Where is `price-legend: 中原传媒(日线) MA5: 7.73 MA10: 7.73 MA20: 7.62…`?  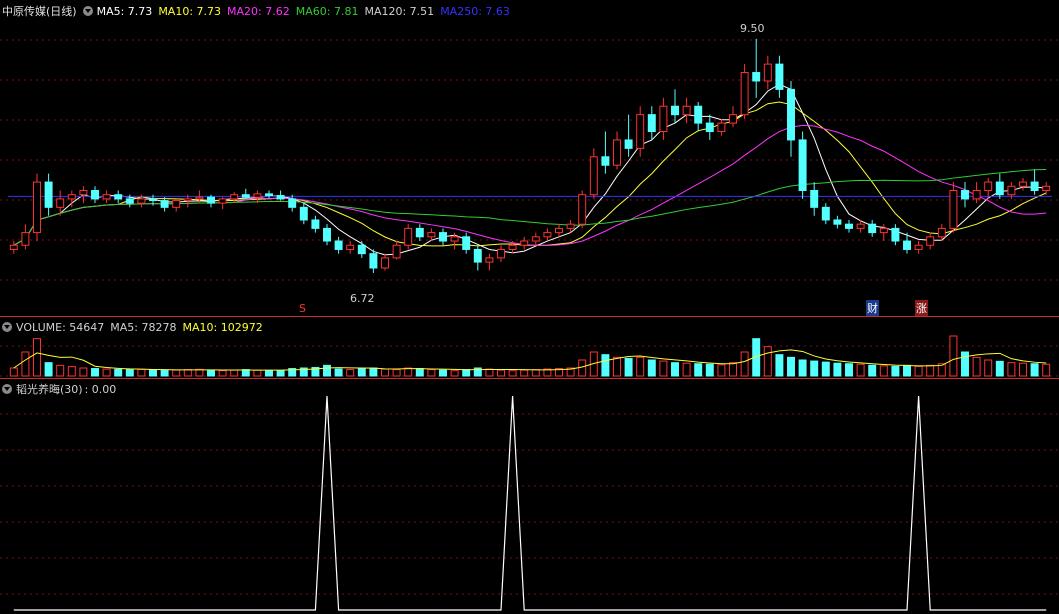
price-legend: 中原传媒(日线) MA5: 7.73 MA10: 7.73 MA20: 7.62… is located at coordinates (259, 11).